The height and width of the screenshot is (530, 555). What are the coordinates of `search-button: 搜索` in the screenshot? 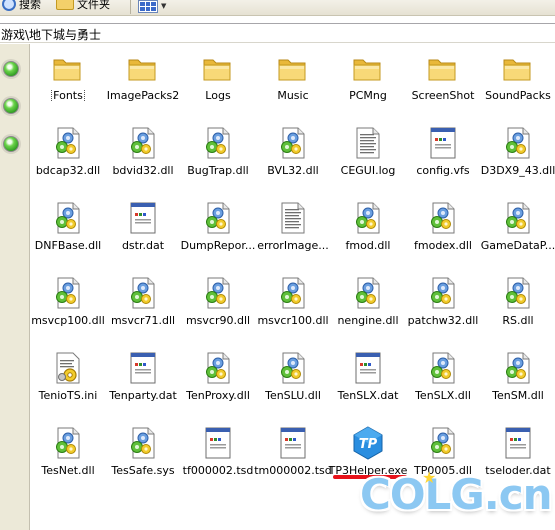 It's located at (21, 7).